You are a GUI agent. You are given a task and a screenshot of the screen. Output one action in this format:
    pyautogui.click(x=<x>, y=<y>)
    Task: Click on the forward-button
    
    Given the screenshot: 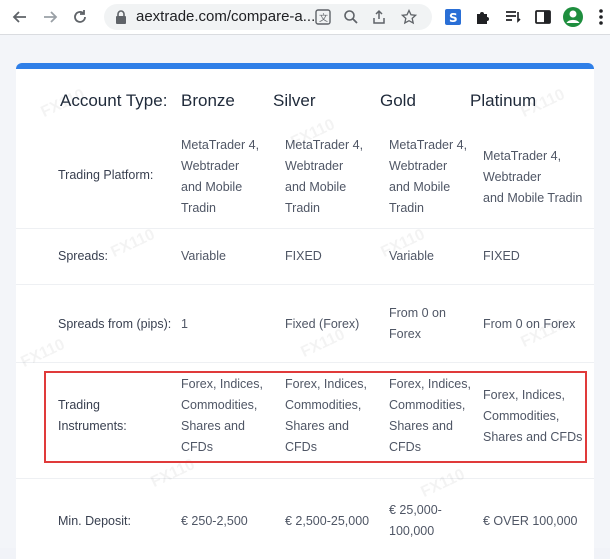 What is the action you would take?
    pyautogui.click(x=50, y=17)
    